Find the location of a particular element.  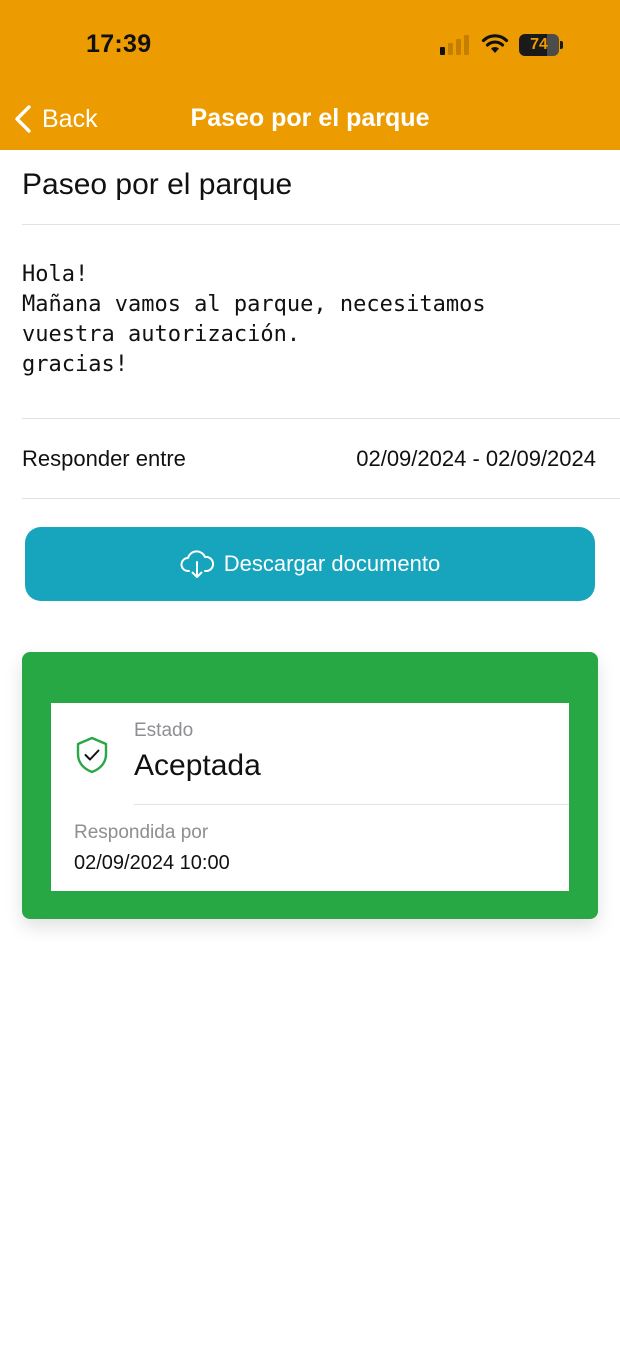

responded-label: Respondida por is located at coordinates (141, 832).